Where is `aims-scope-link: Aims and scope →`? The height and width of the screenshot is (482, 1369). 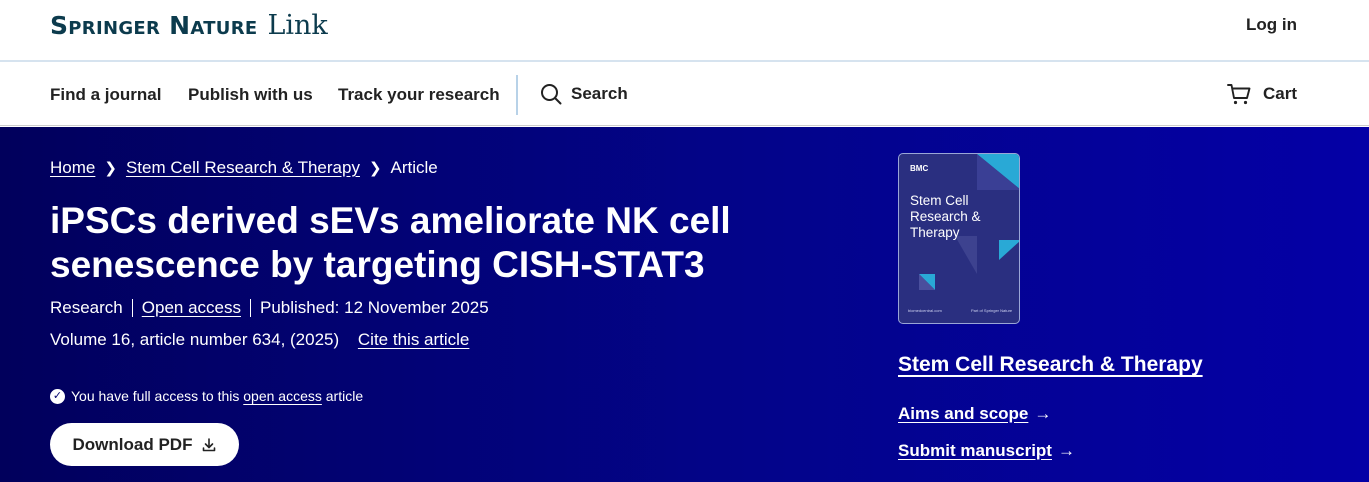 aims-scope-link: Aims and scope → is located at coordinates (974, 414).